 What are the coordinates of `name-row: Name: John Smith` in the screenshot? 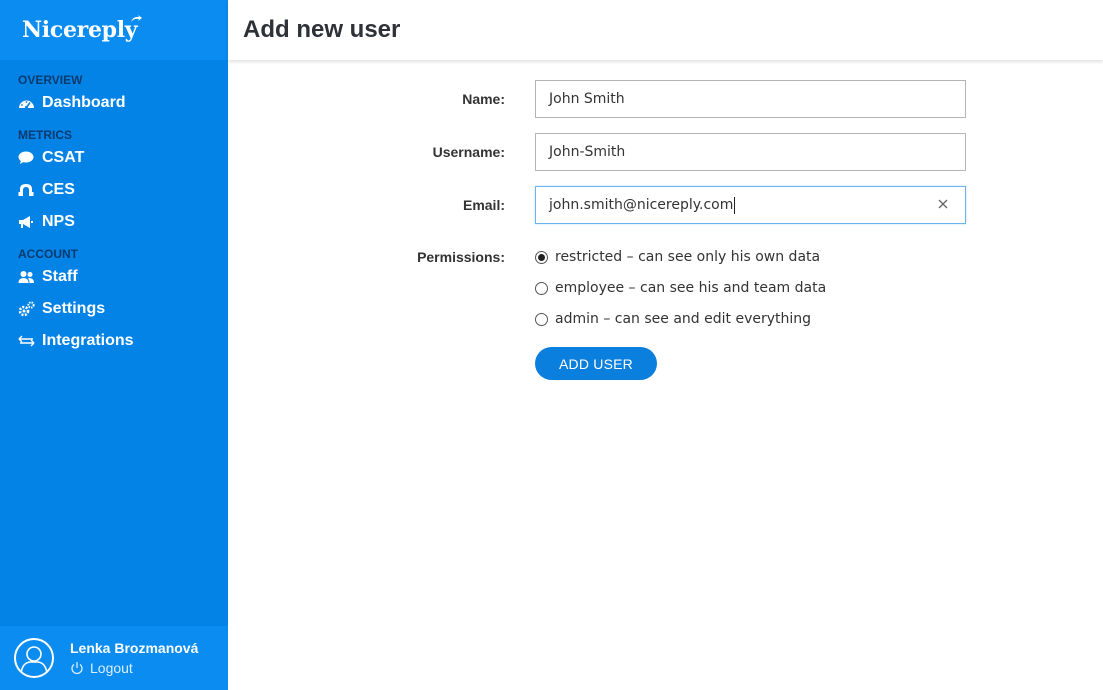 It's located at (665, 99).